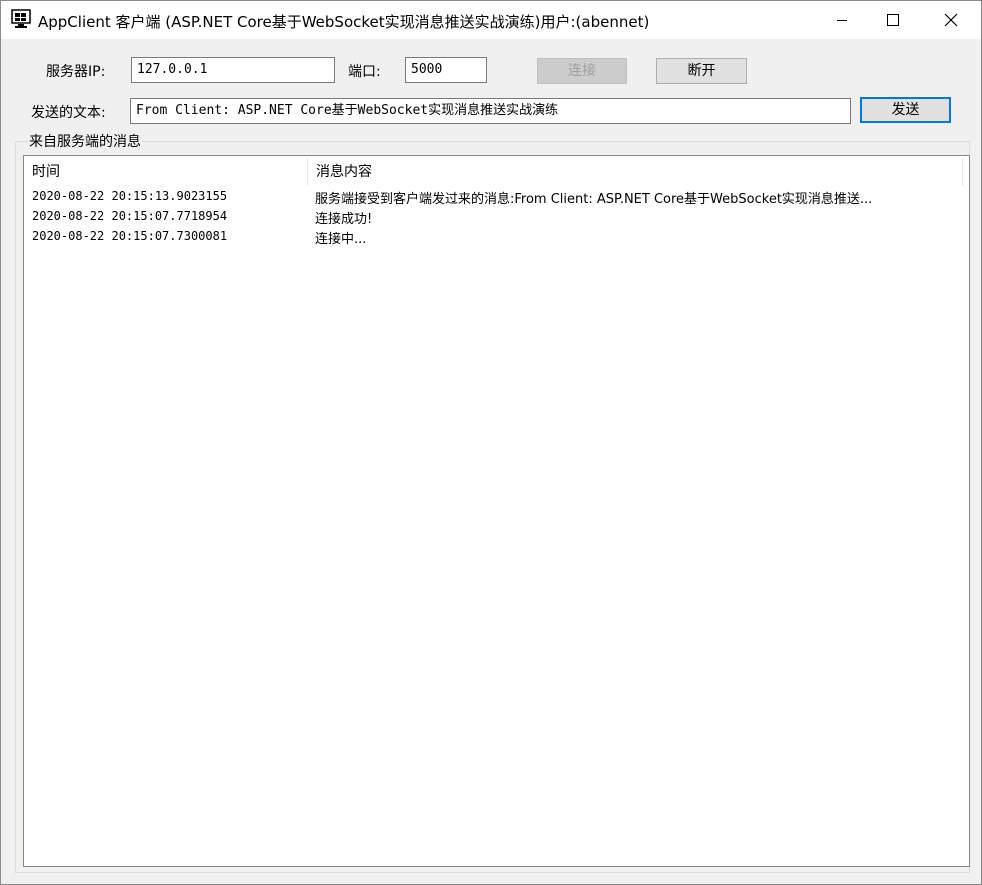 The image size is (982, 885). Describe the element at coordinates (962, 172) in the screenshot. I see `column-divider` at that location.